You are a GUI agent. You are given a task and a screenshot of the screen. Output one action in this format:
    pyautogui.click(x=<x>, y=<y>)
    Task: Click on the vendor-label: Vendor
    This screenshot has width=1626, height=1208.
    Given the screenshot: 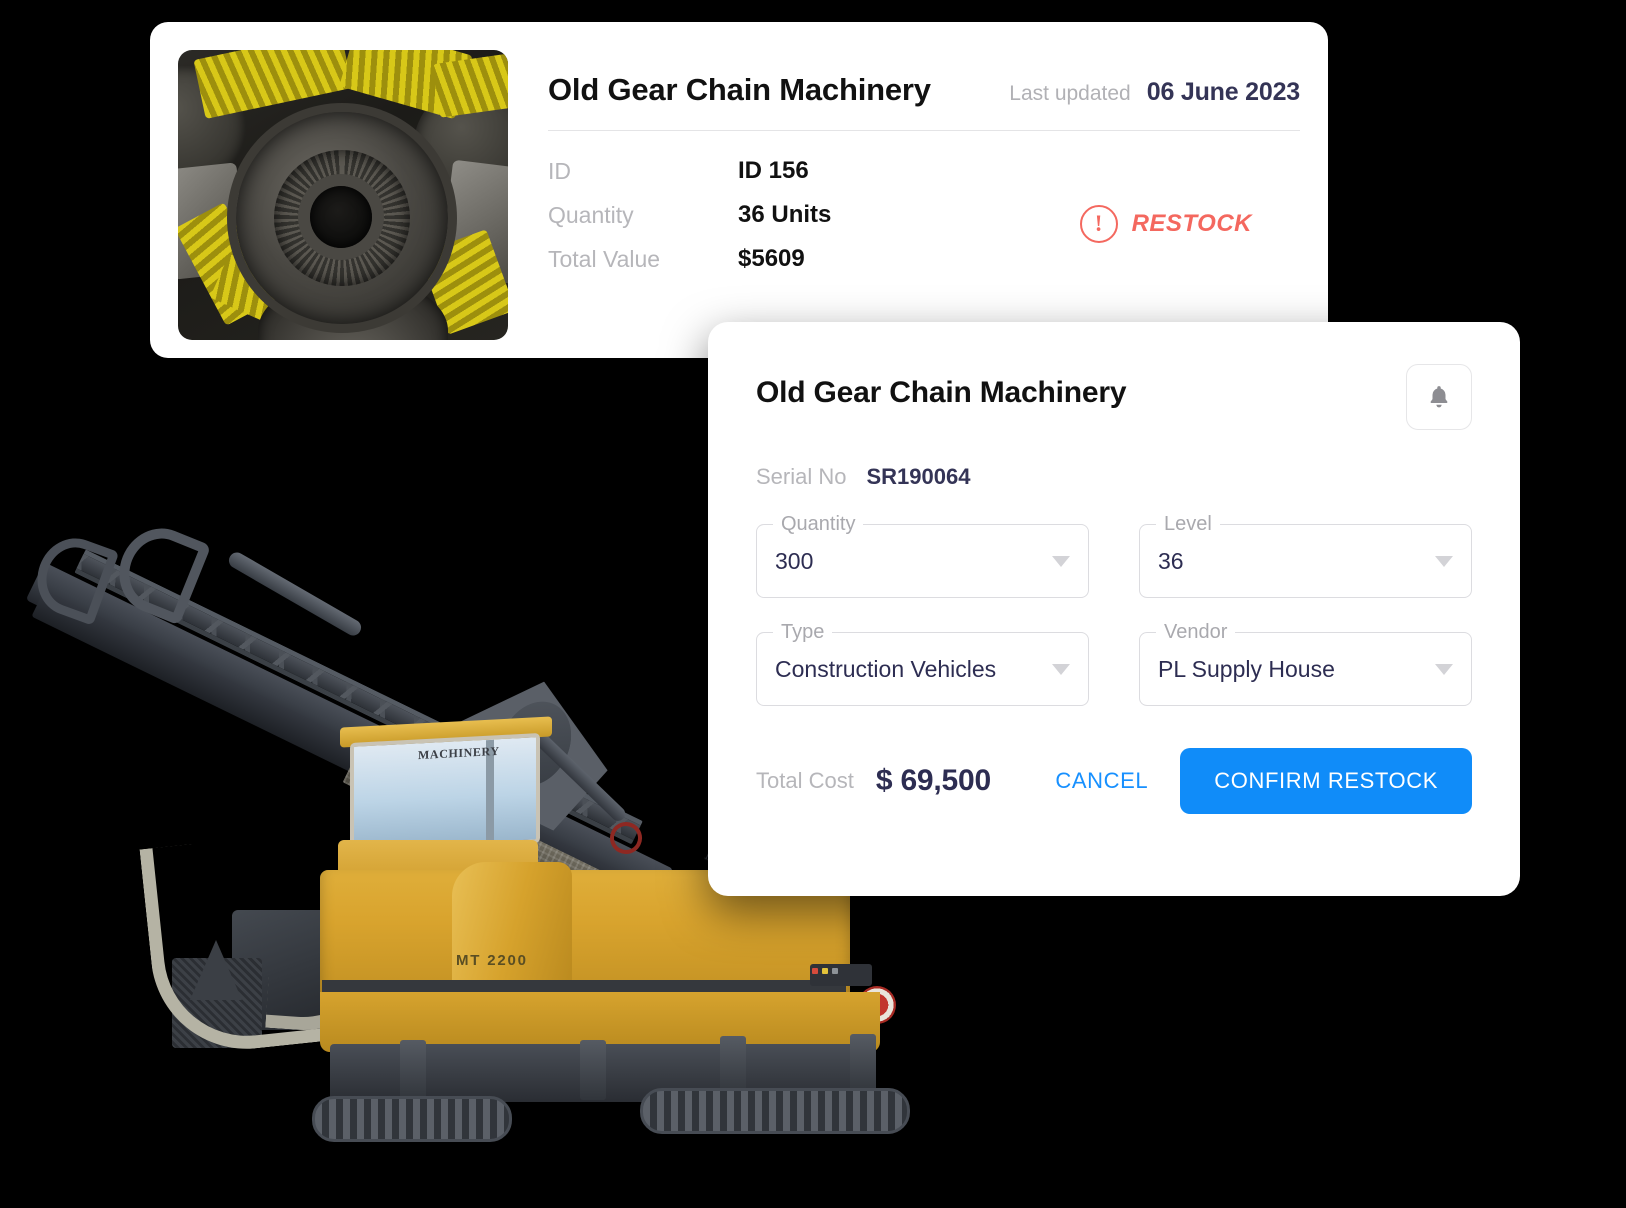 What is the action you would take?
    pyautogui.click(x=1196, y=632)
    